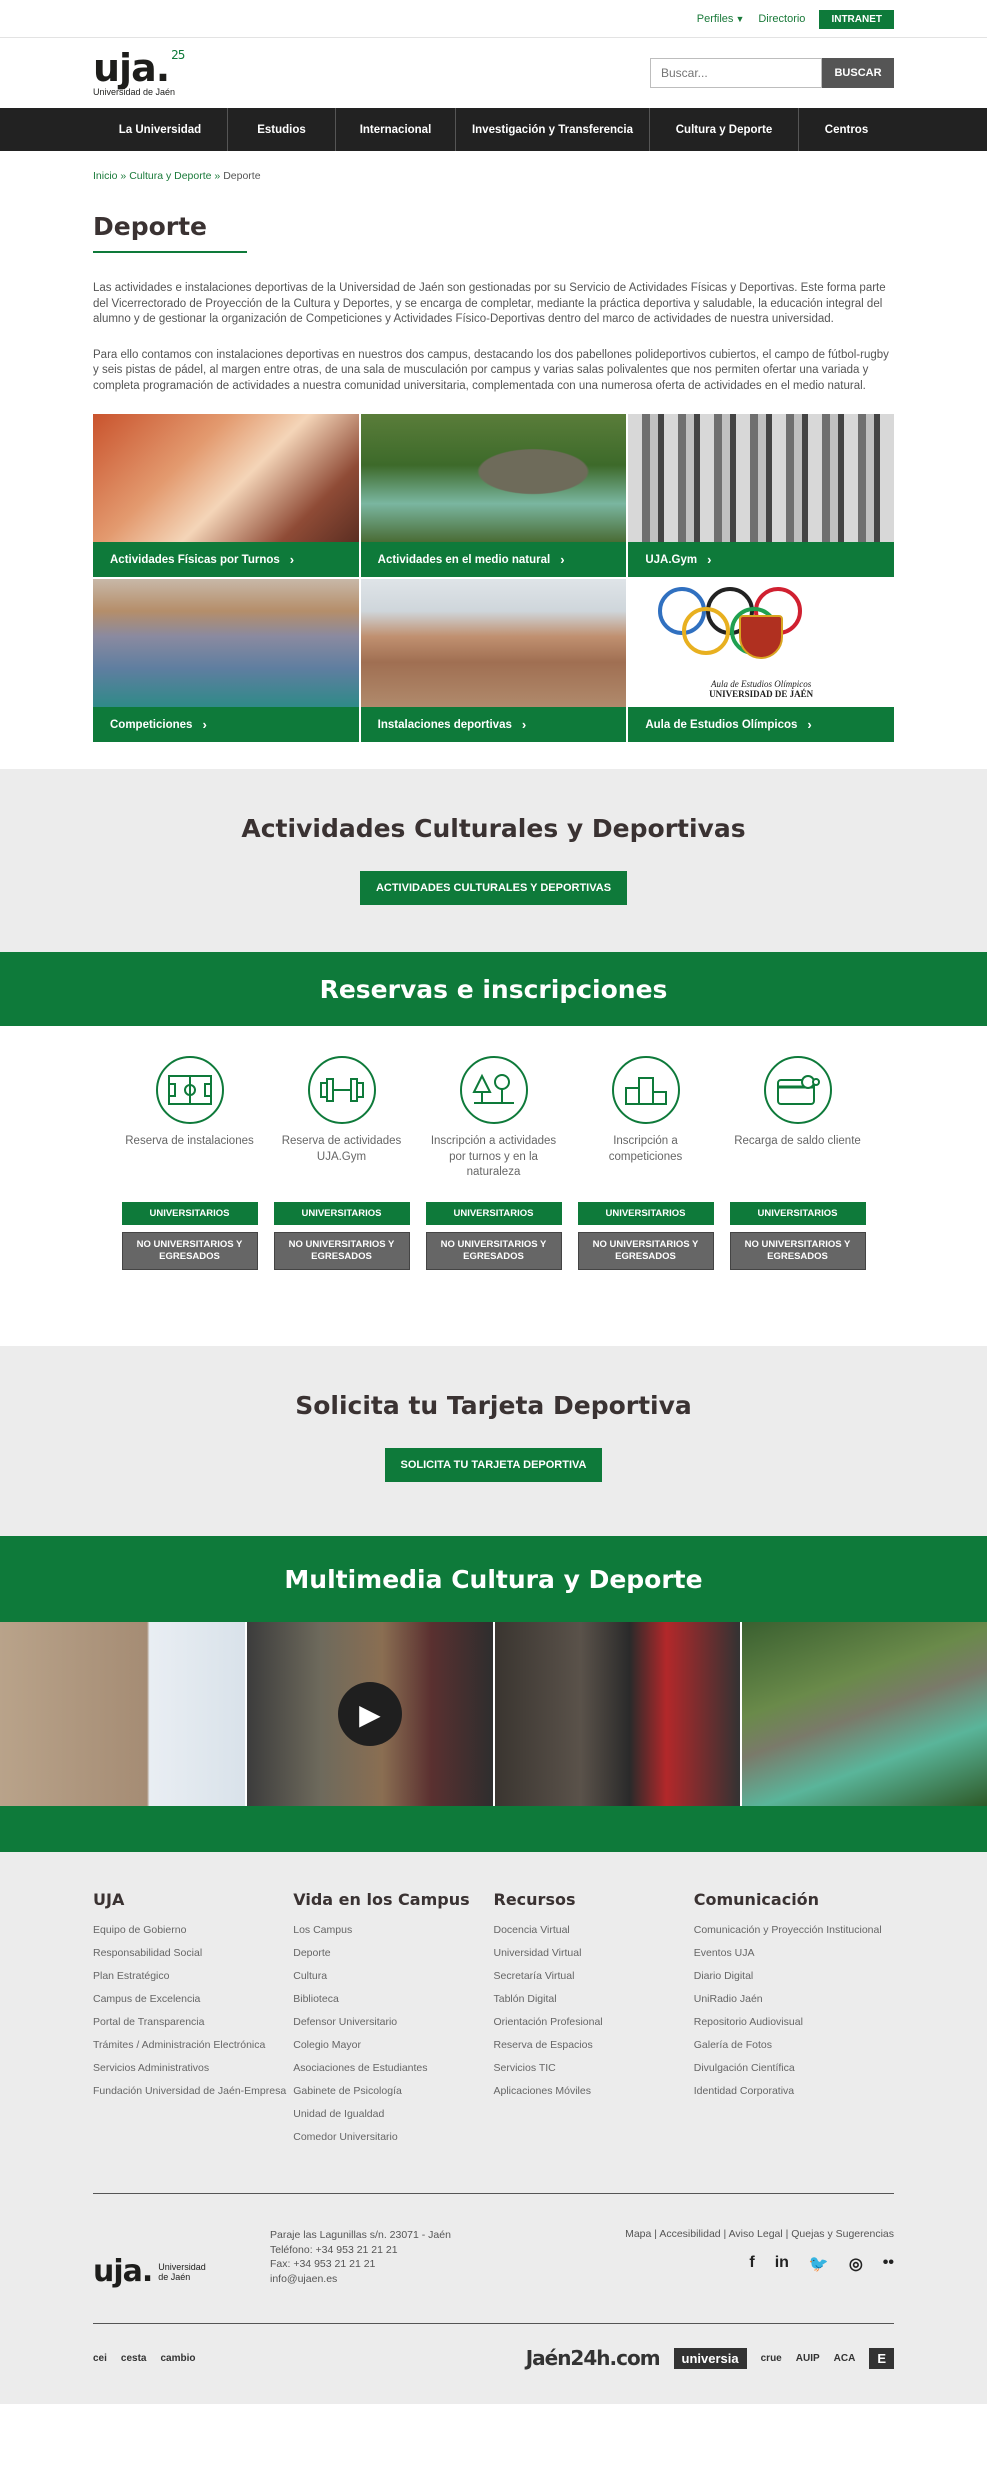 The width and height of the screenshot is (987, 2476). I want to click on footer-link: Cultura, so click(393, 1976).